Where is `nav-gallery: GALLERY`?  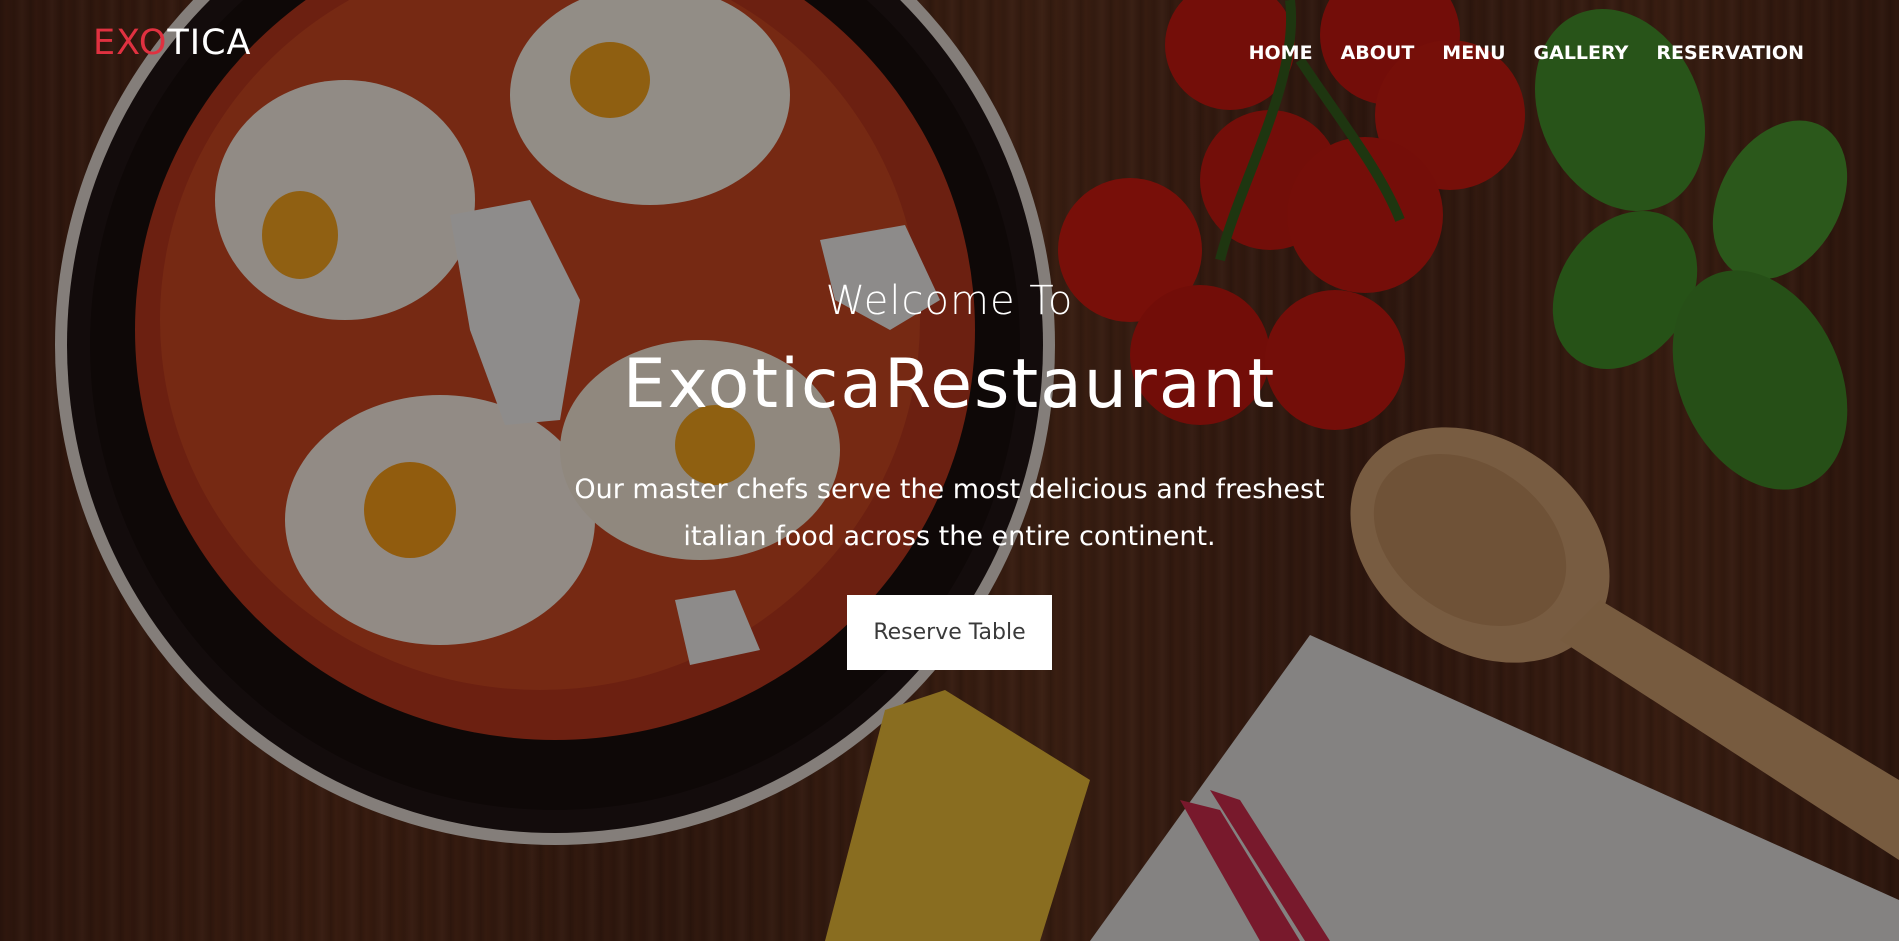 nav-gallery: GALLERY is located at coordinates (1581, 53).